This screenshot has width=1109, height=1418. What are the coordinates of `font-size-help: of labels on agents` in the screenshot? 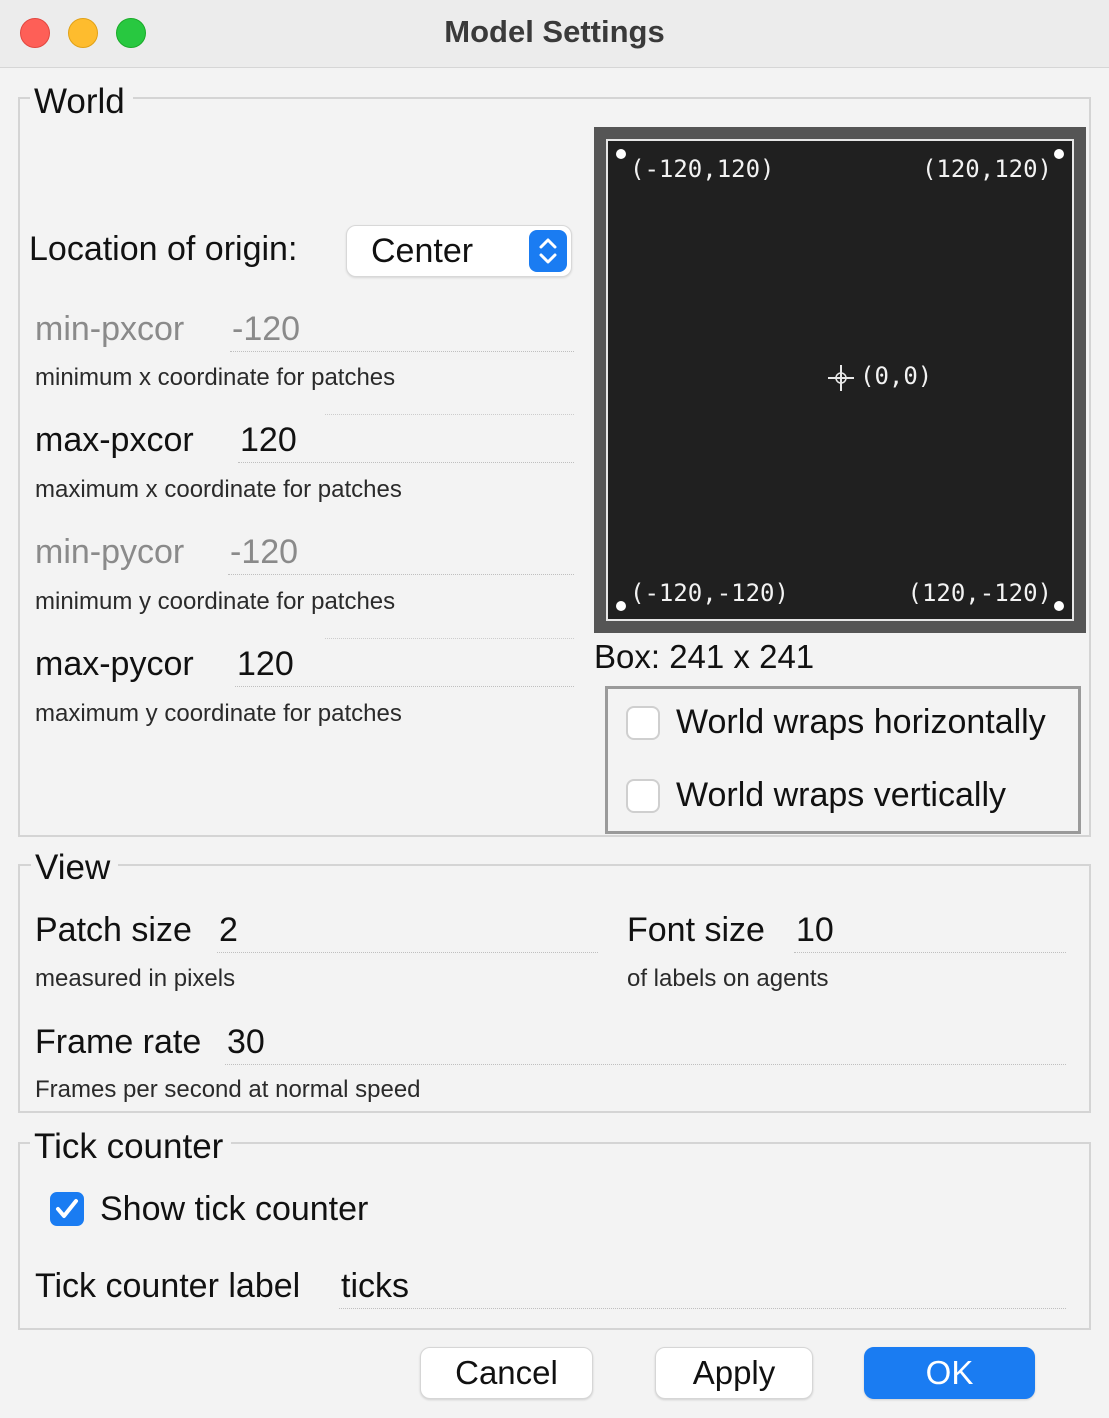 It's located at (728, 978).